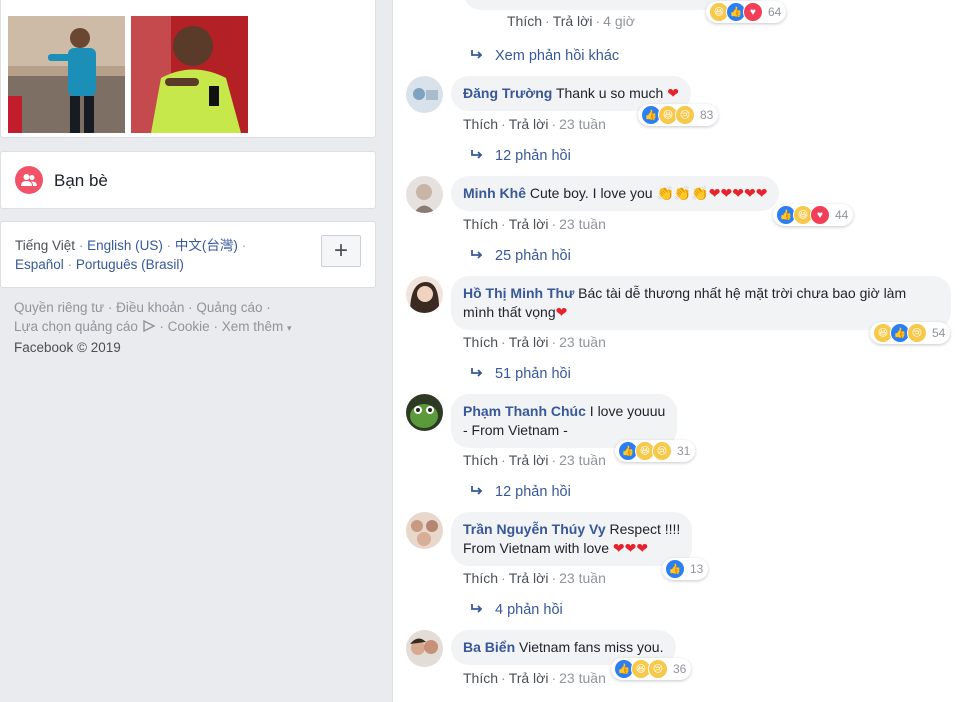 The width and height of the screenshot is (960, 702). I want to click on replies-count: 12 phản hồi, so click(533, 156).